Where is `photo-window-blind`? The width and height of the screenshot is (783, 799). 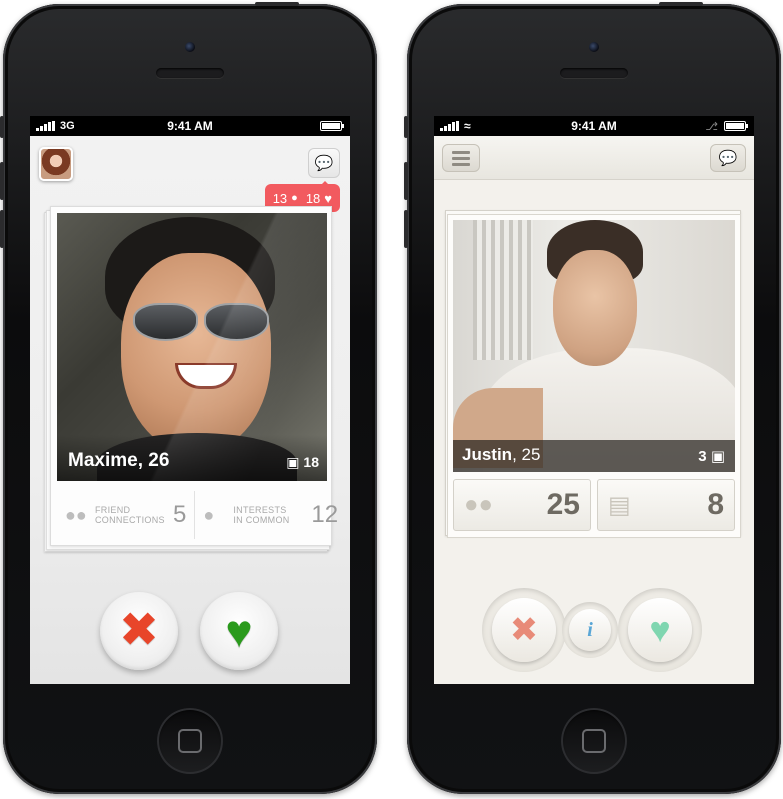 photo-window-blind is located at coordinates (503, 290).